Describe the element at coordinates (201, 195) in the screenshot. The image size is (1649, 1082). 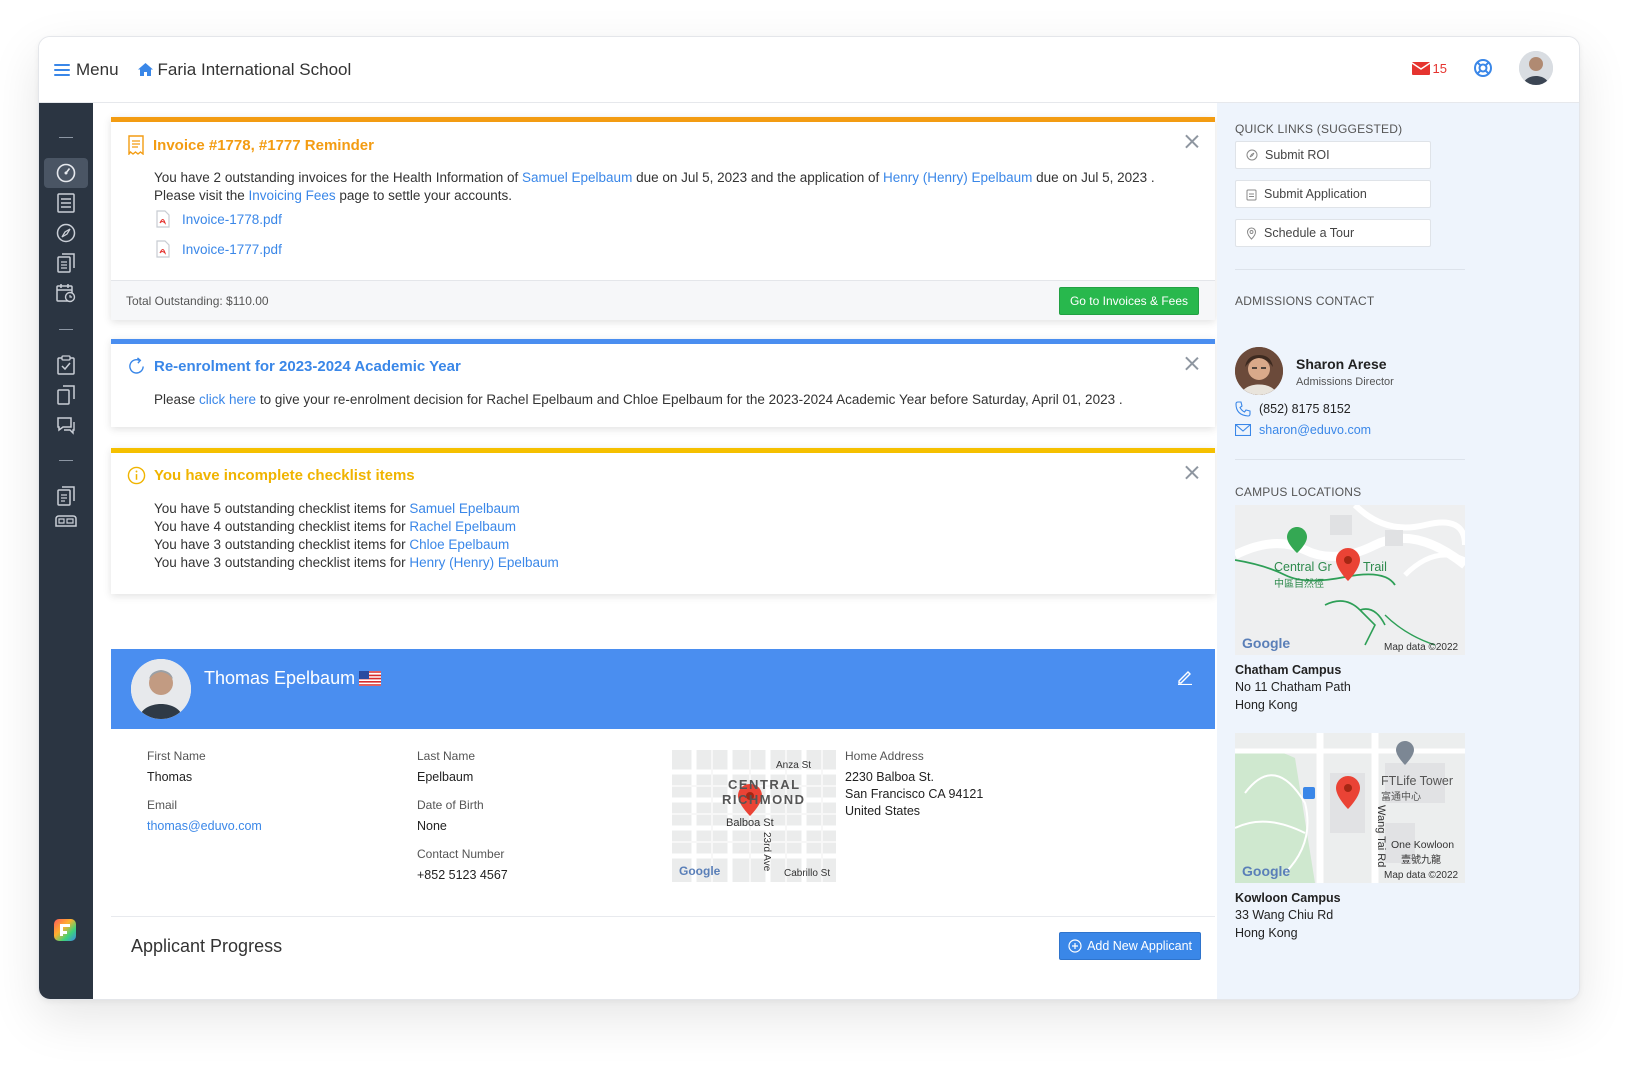
I see `invoice-text: Please visit the` at that location.